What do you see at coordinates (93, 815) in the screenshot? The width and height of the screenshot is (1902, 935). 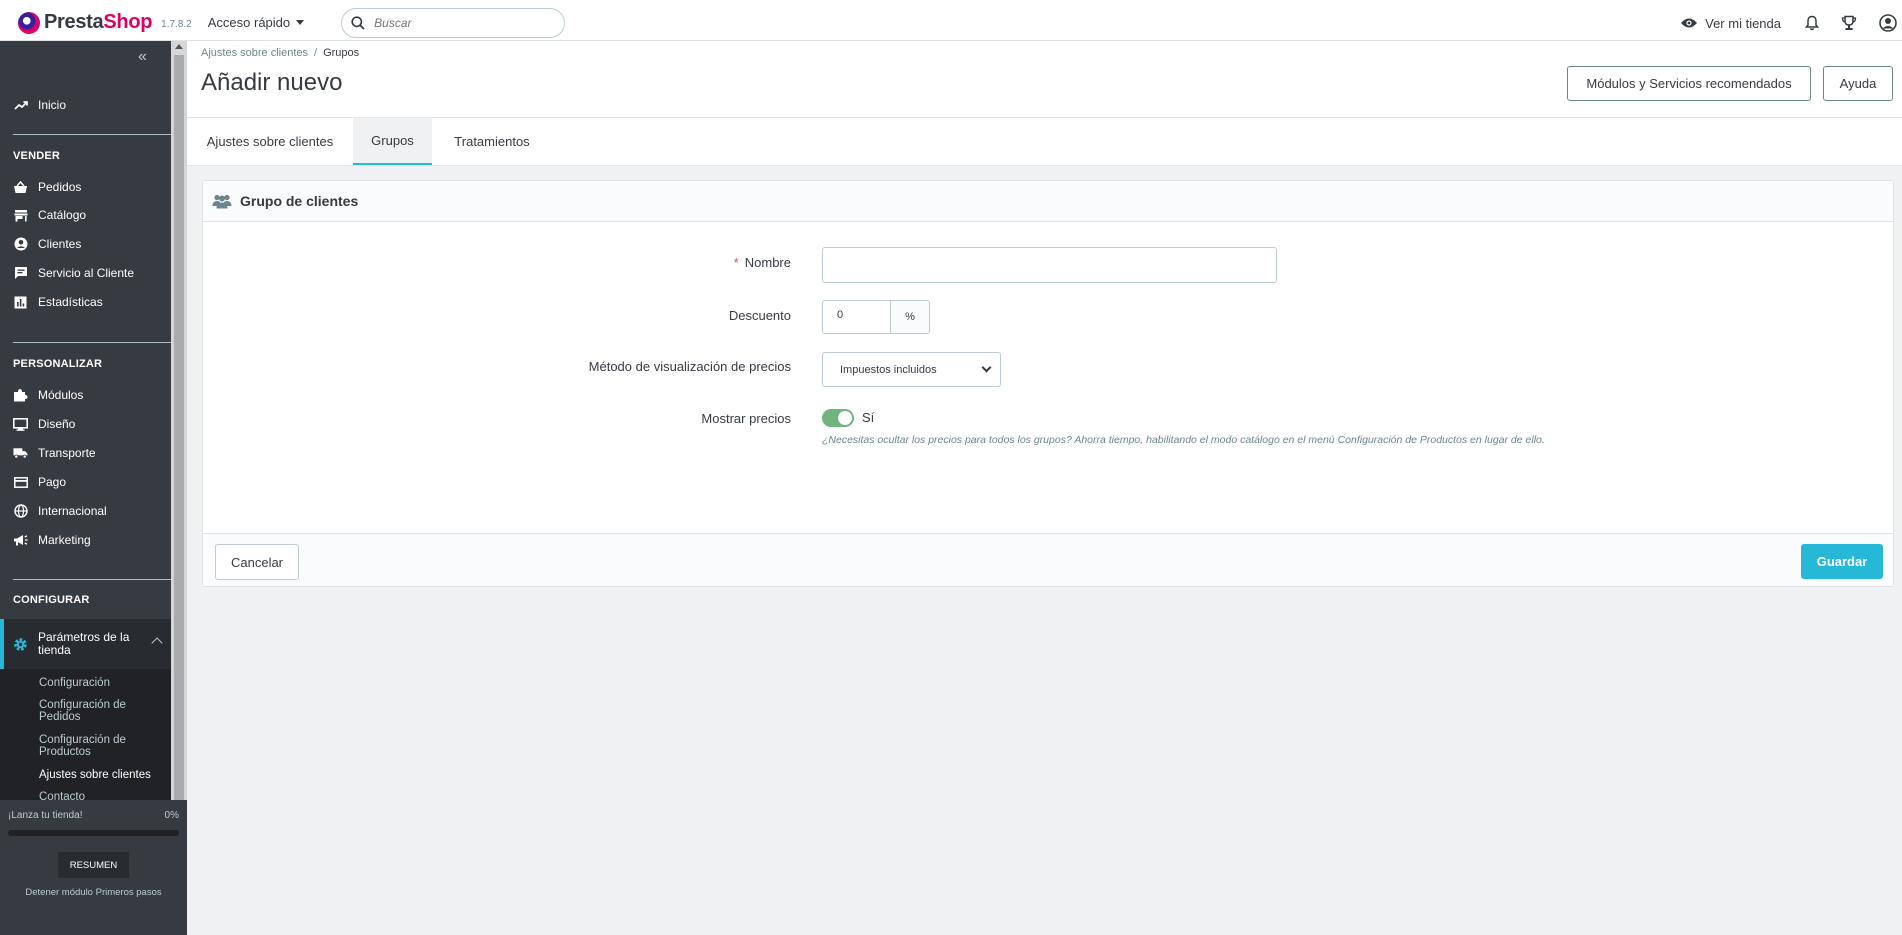 I see `onboarding-header: ¡Lanza tu tienda! 0%` at bounding box center [93, 815].